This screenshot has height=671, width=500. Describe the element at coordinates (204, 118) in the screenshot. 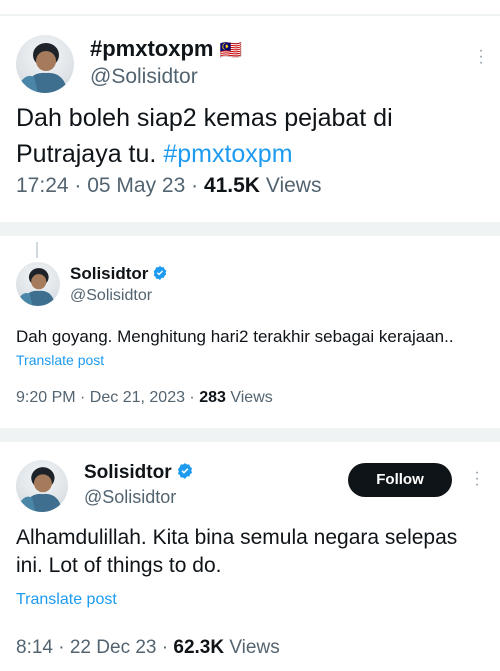

I see `tweet-text-line-1: Dah boleh siap2 kemas pejabat di` at that location.